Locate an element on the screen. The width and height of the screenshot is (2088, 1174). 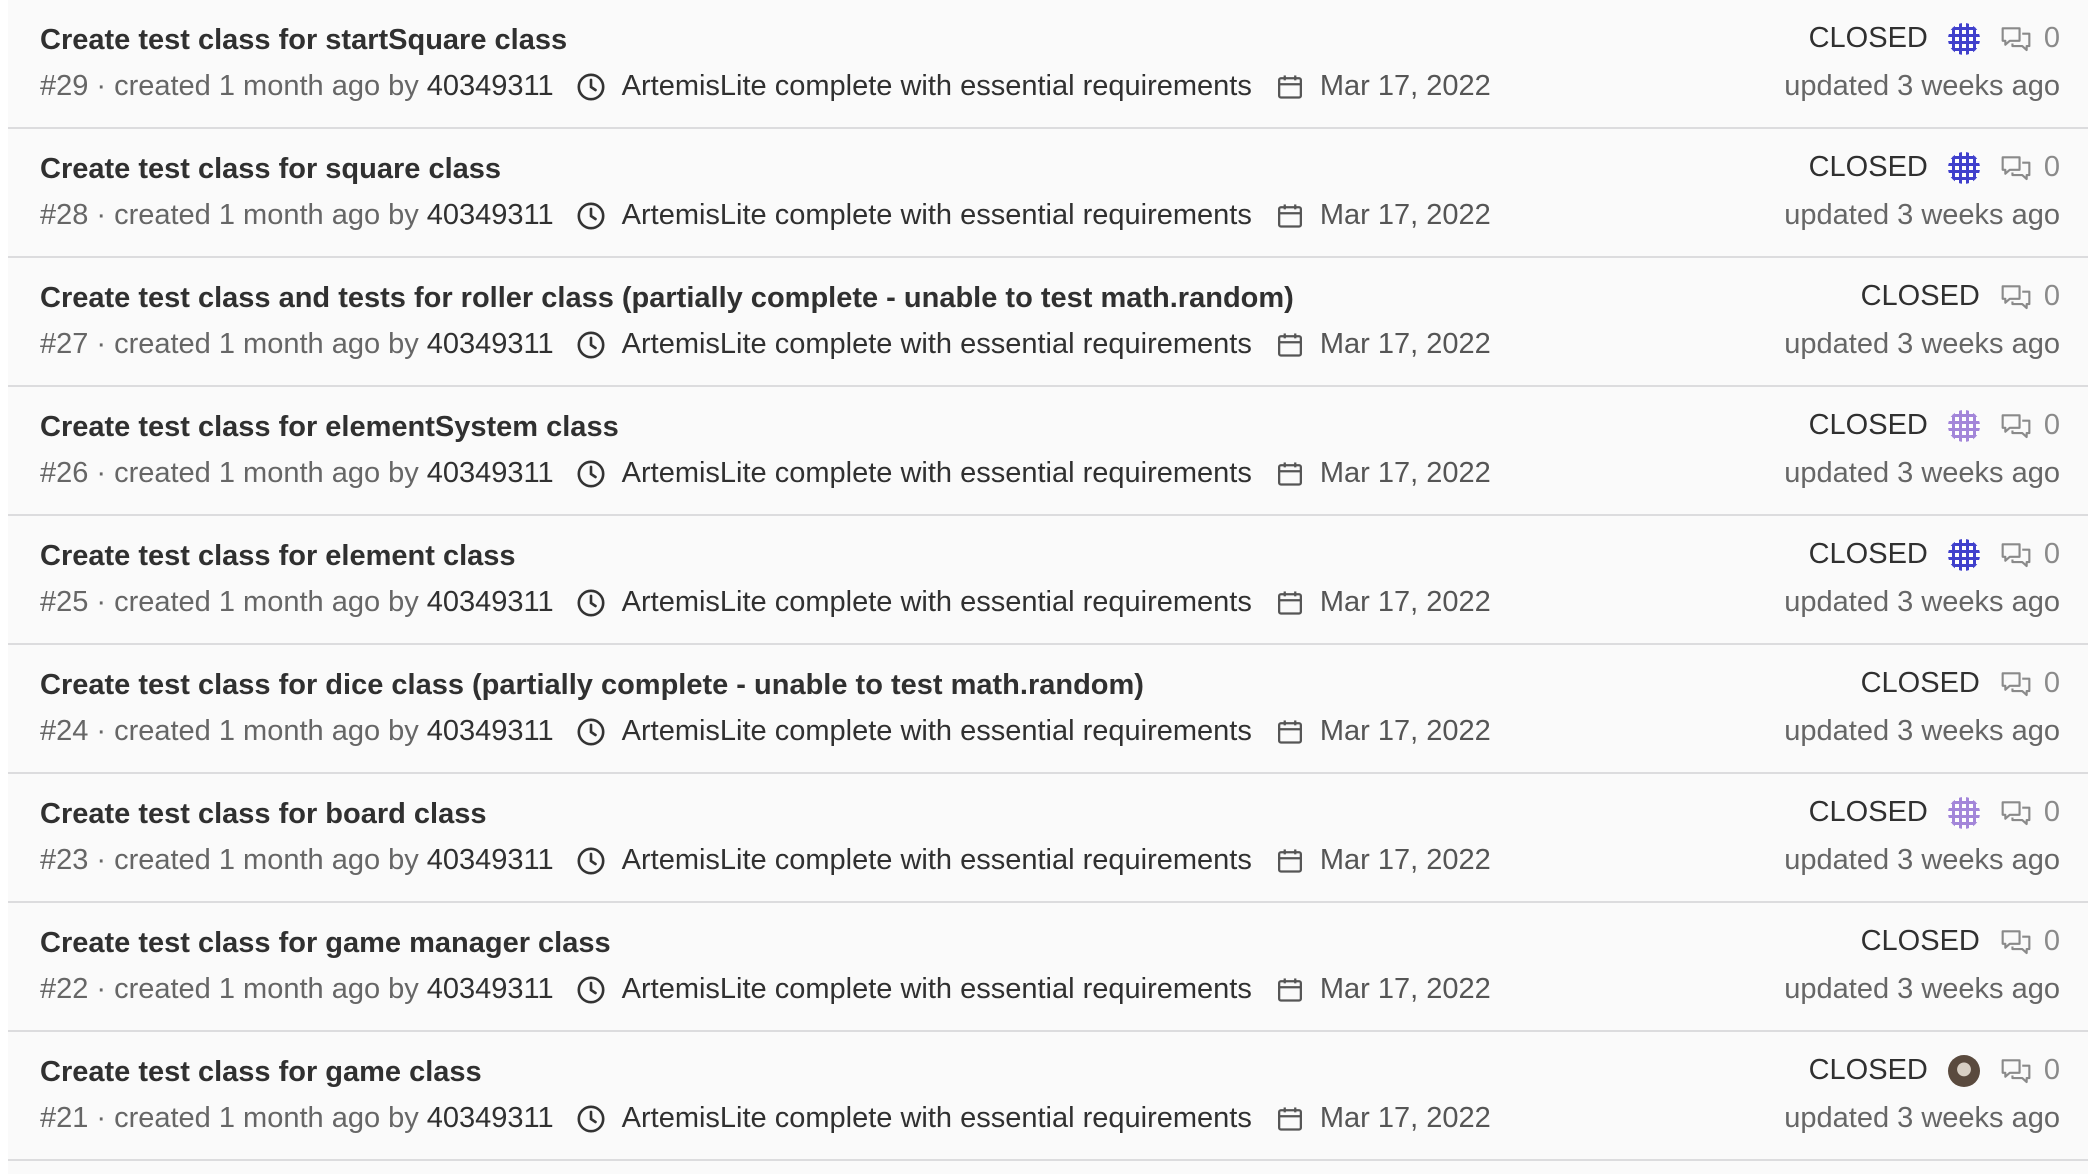
issue-number: #29 is located at coordinates (64, 86).